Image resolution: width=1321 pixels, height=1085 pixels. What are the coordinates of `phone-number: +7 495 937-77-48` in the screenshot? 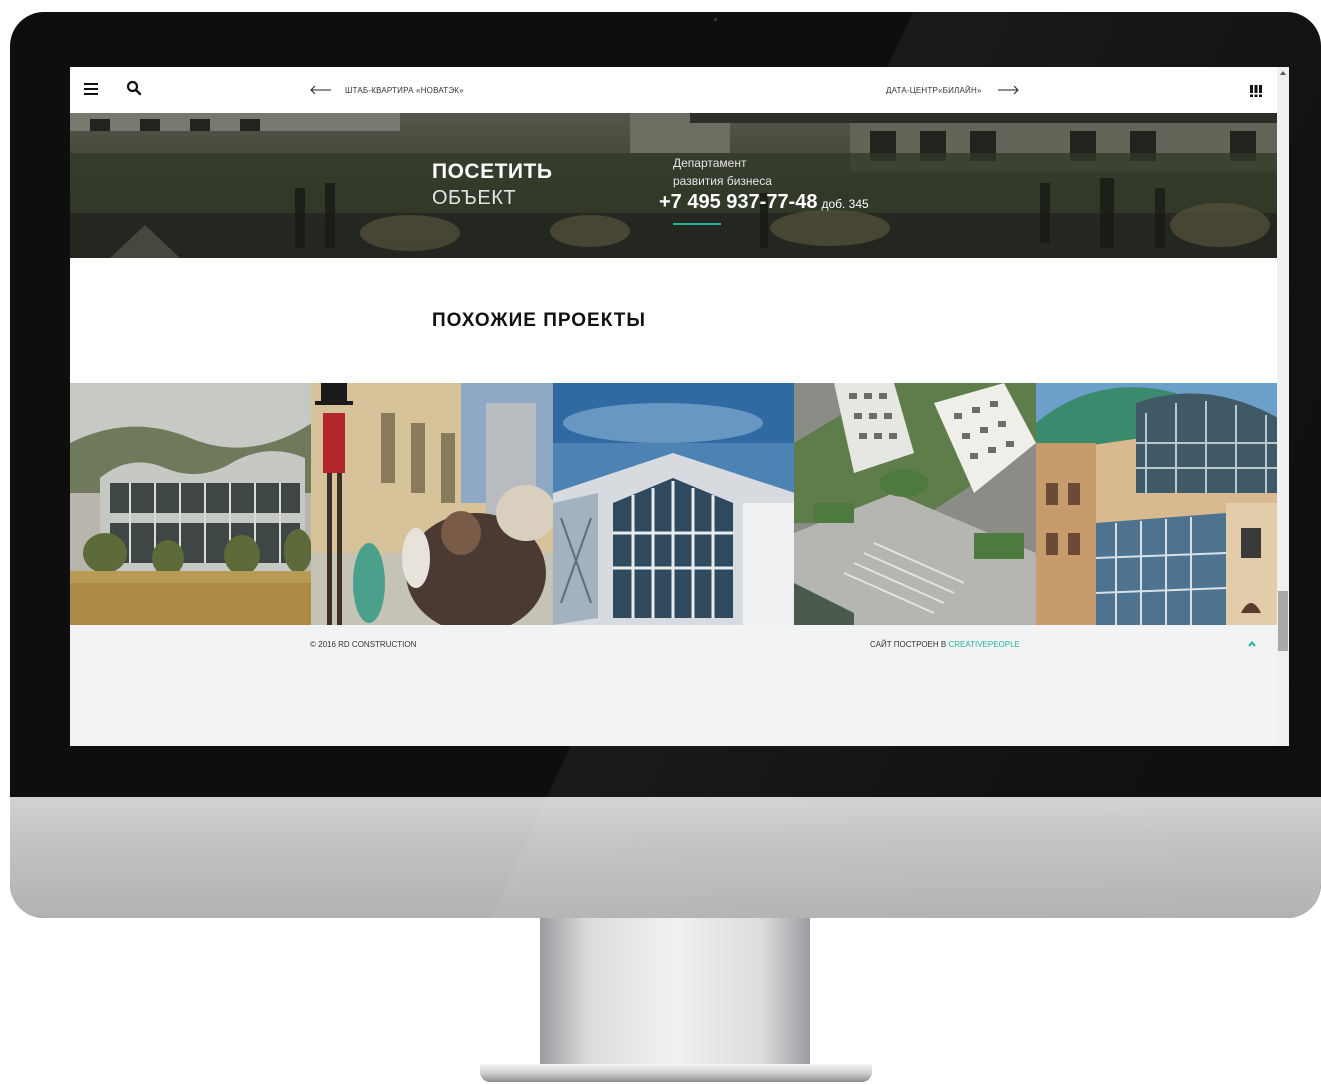 It's located at (738, 202).